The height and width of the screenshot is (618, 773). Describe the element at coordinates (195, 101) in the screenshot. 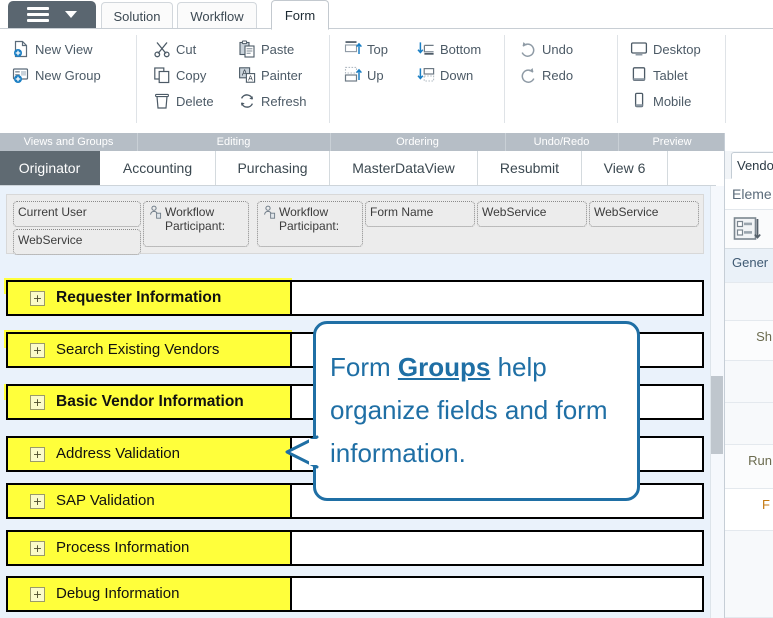

I see `delete-label: Delete` at that location.